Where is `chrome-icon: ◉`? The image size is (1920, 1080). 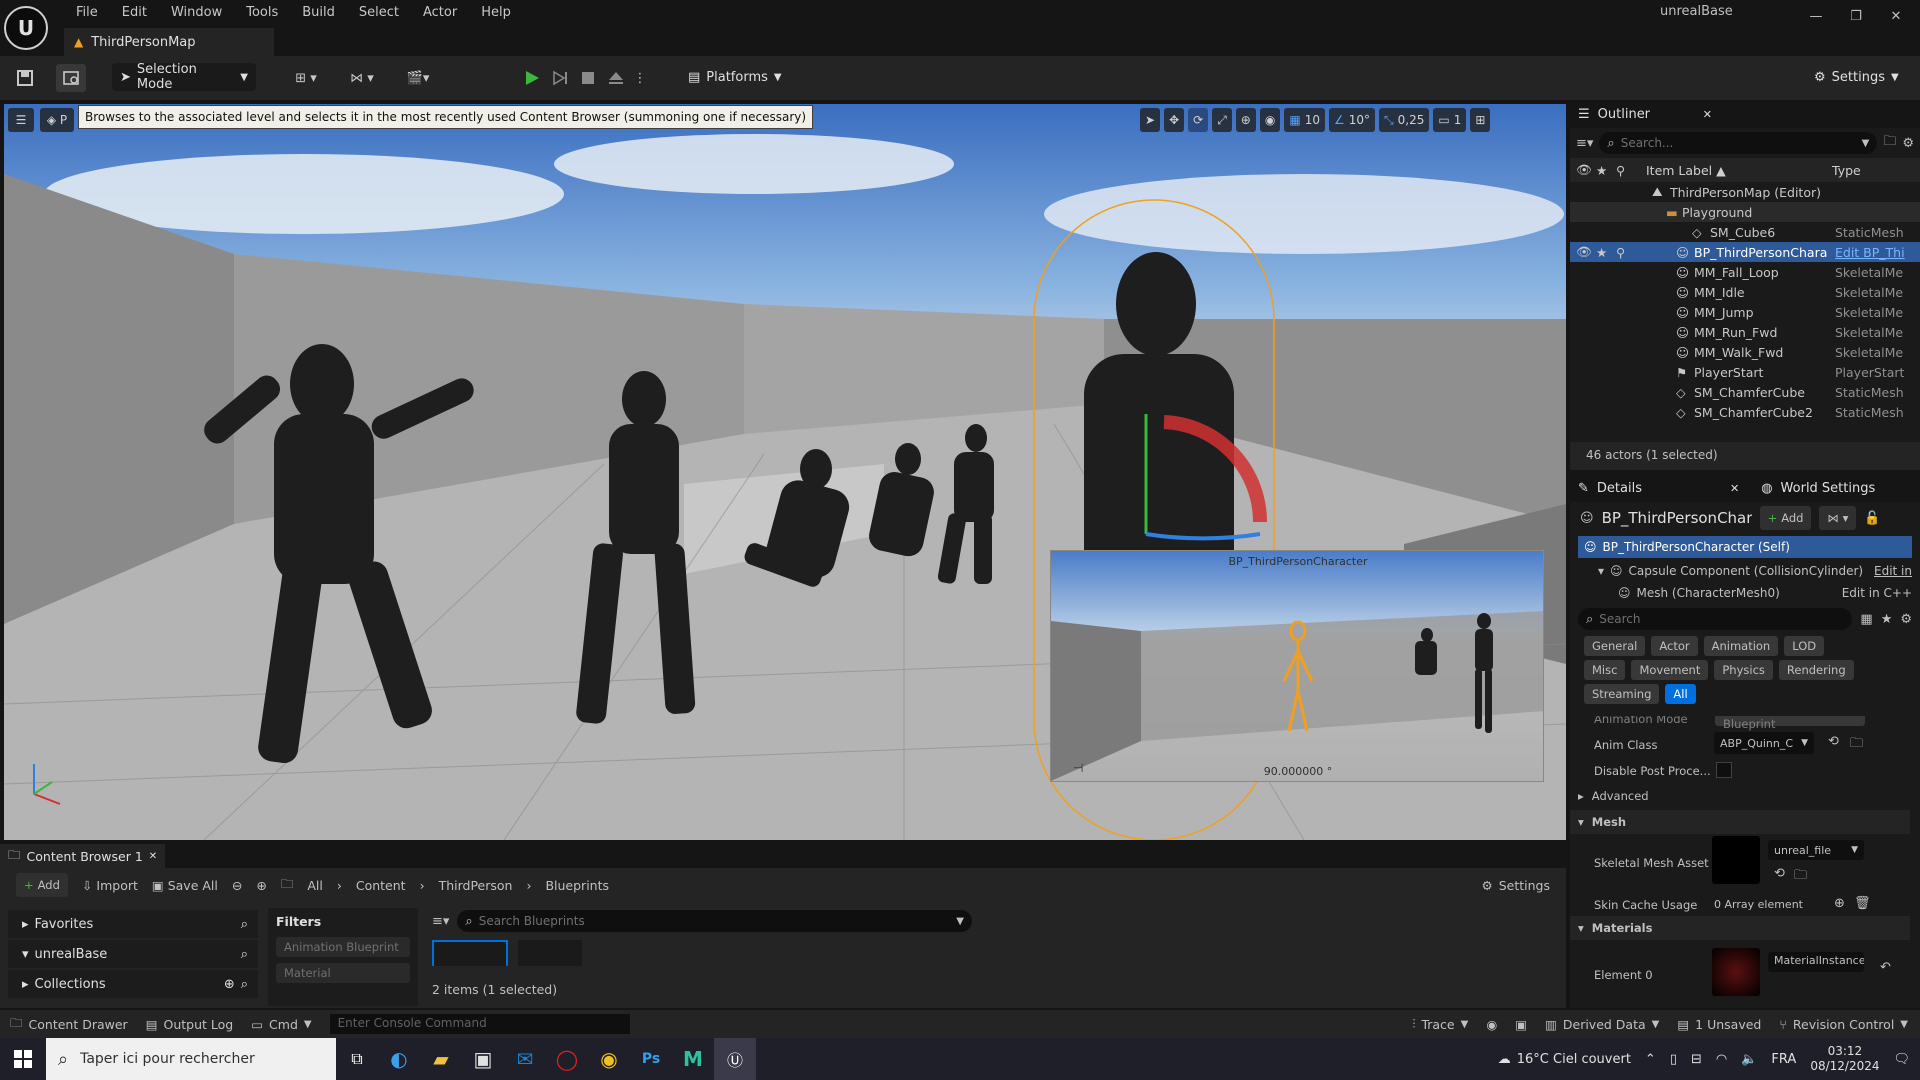 chrome-icon: ◉ is located at coordinates (609, 1059).